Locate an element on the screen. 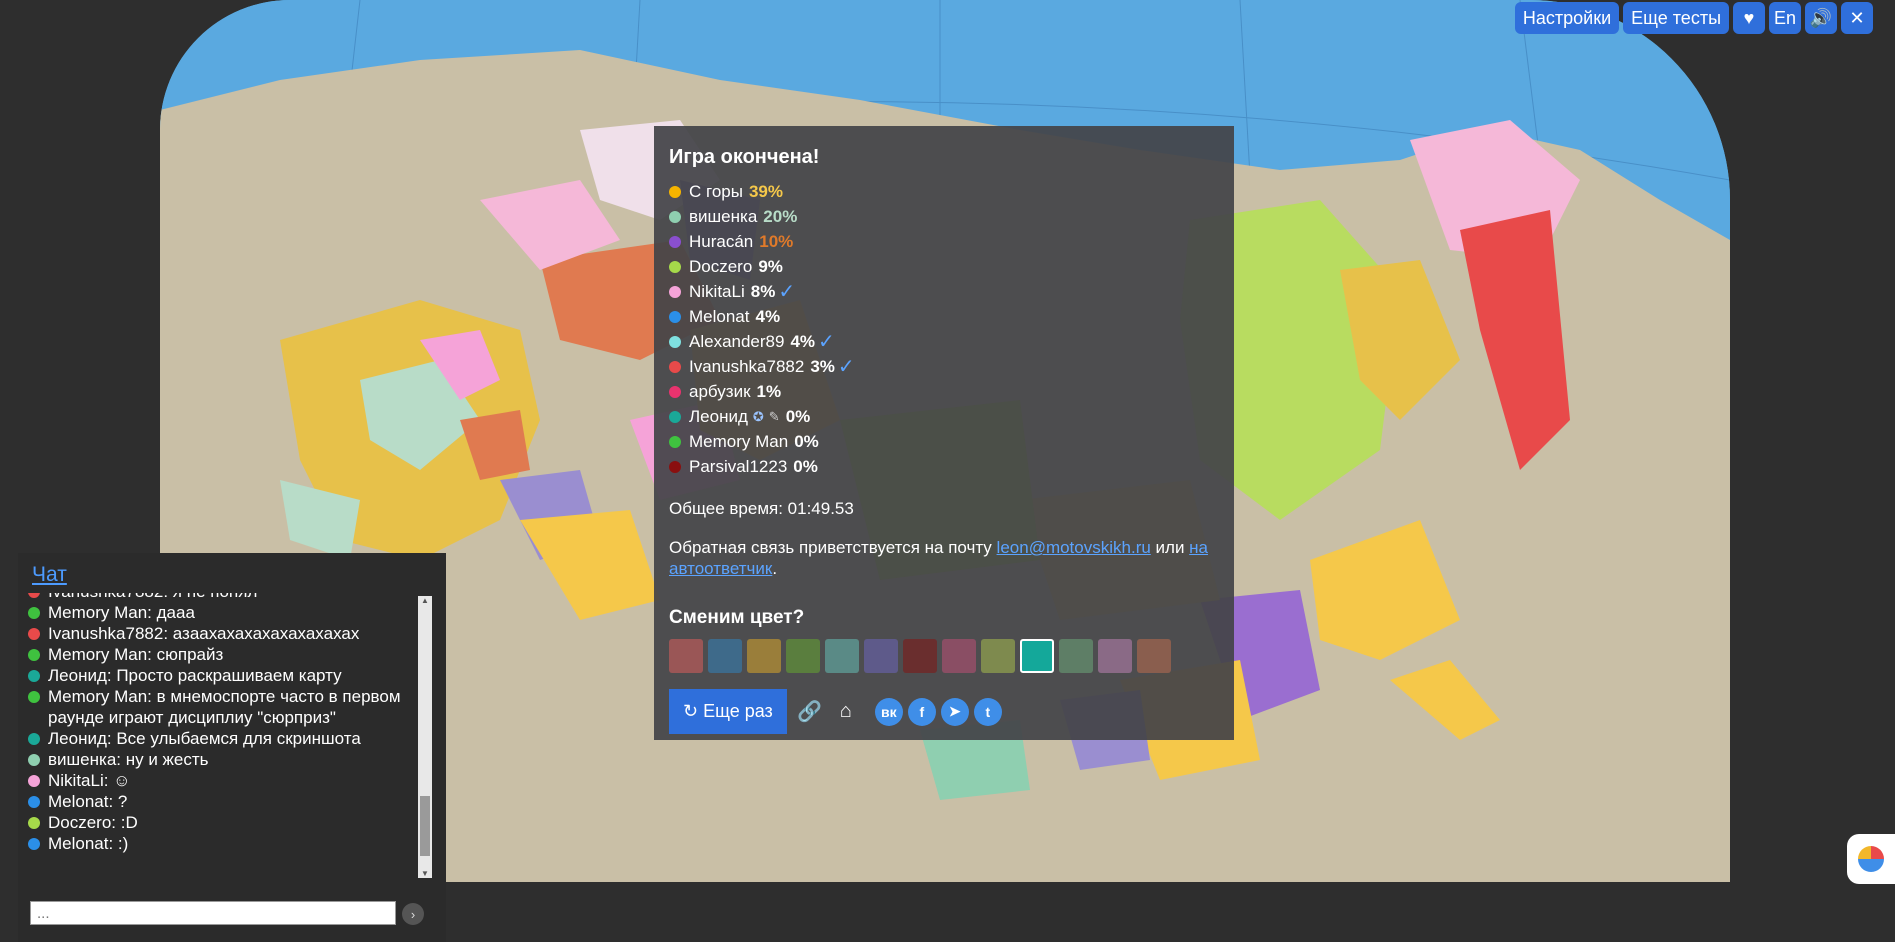 The height and width of the screenshot is (942, 1895). chat-message: Ivanushka7882: я не понял is located at coordinates (224, 597).